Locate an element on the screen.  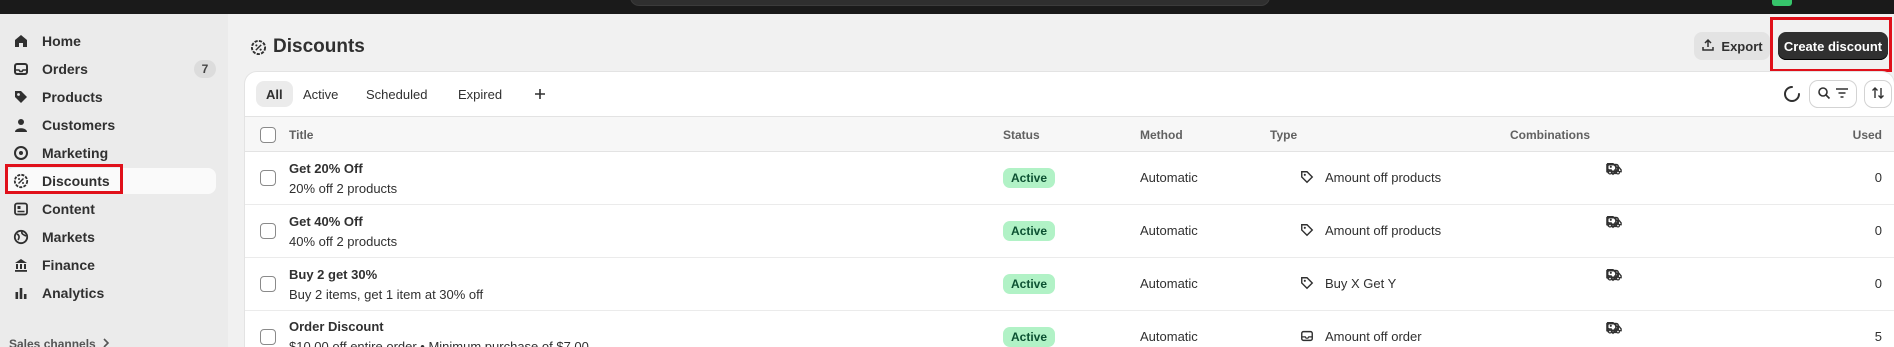
filter-icon is located at coordinates (1842, 94).